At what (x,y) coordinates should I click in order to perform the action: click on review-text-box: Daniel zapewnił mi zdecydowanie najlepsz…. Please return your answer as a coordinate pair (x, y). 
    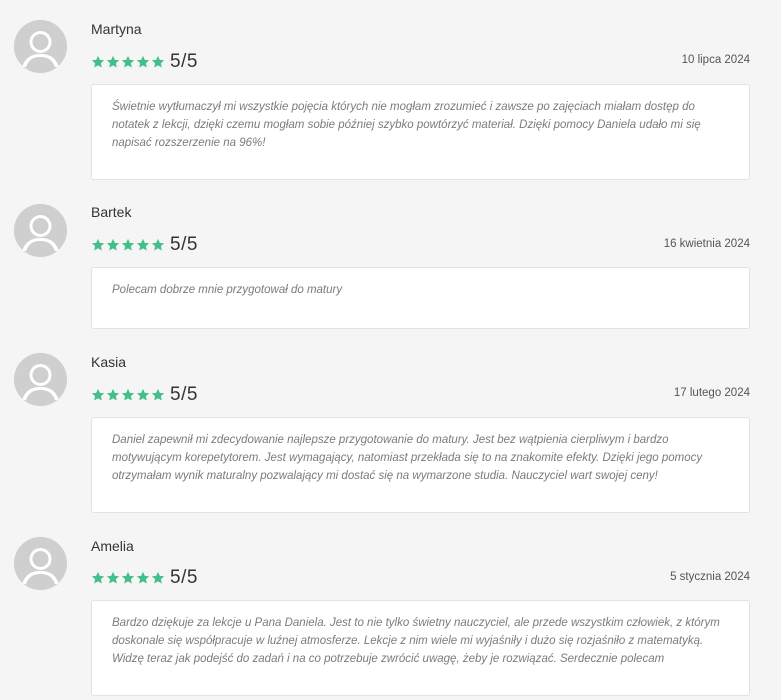
    Looking at the image, I should click on (420, 465).